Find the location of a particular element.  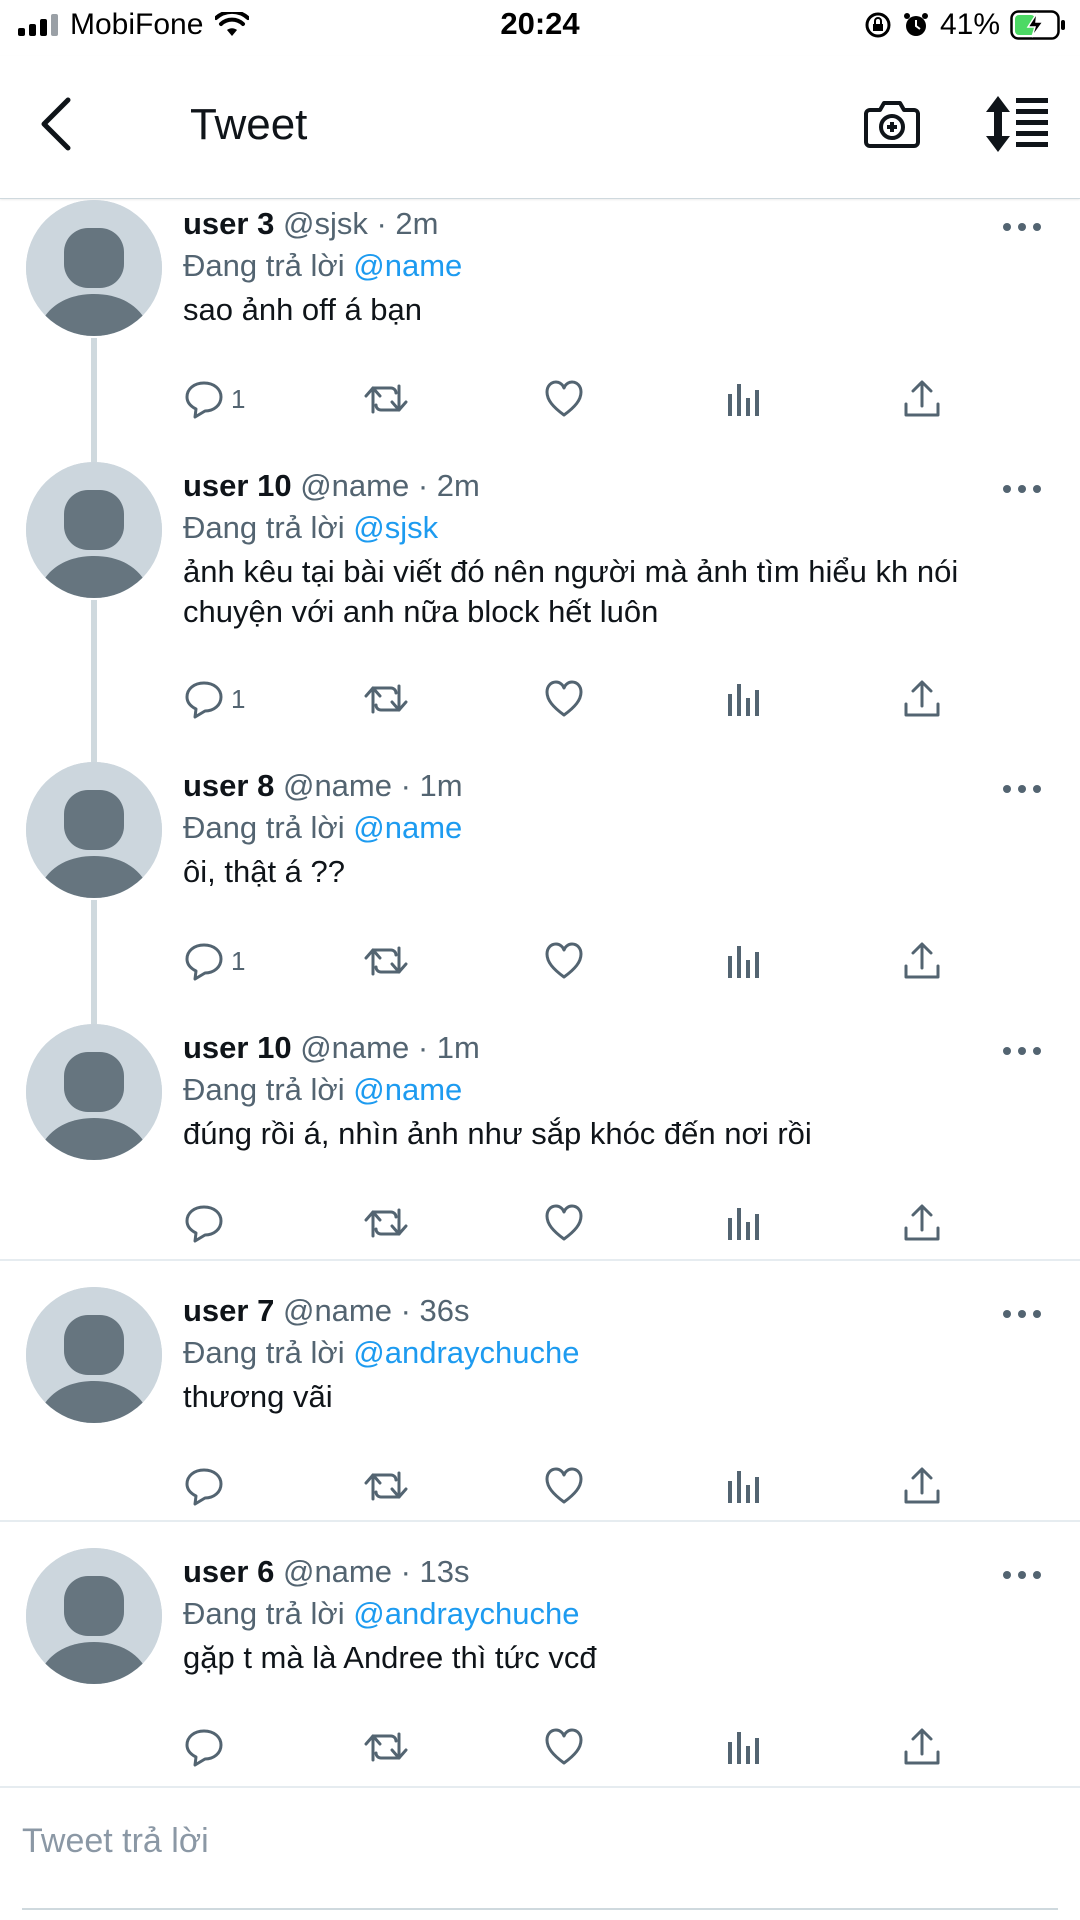

user-handle: @sjsk is located at coordinates (325, 223).